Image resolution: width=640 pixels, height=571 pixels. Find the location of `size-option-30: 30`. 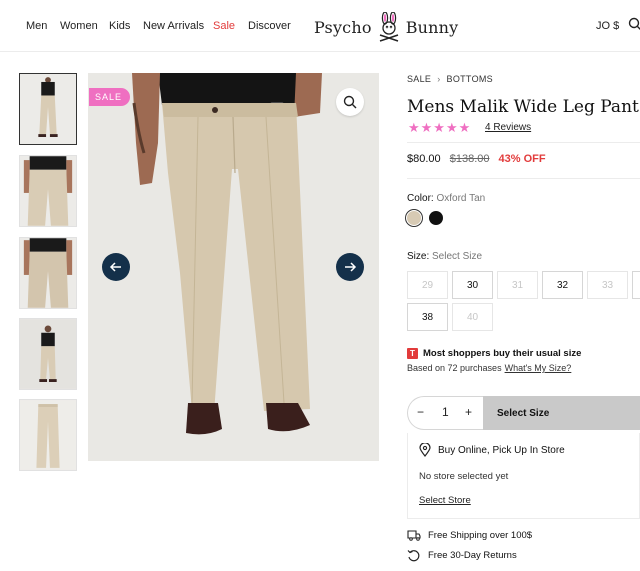

size-option-30: 30 is located at coordinates (472, 285).